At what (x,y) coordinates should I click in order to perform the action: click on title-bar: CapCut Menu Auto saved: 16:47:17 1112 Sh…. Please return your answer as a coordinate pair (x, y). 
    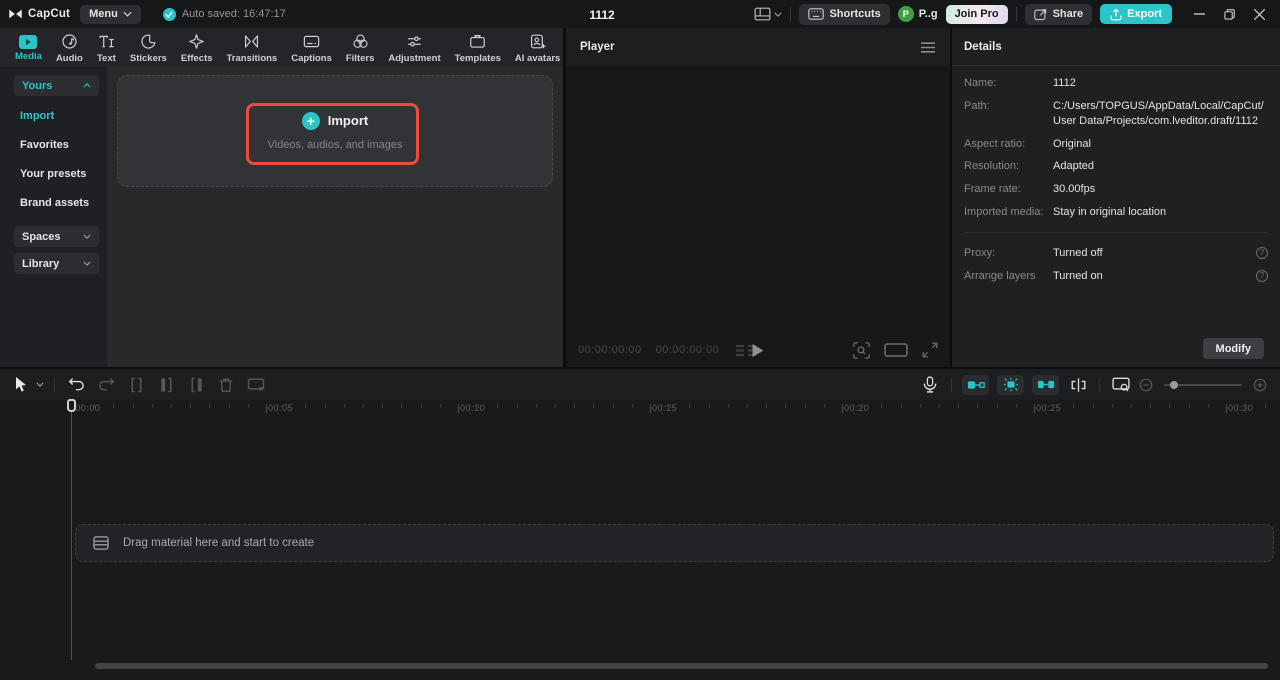
    Looking at the image, I should click on (640, 14).